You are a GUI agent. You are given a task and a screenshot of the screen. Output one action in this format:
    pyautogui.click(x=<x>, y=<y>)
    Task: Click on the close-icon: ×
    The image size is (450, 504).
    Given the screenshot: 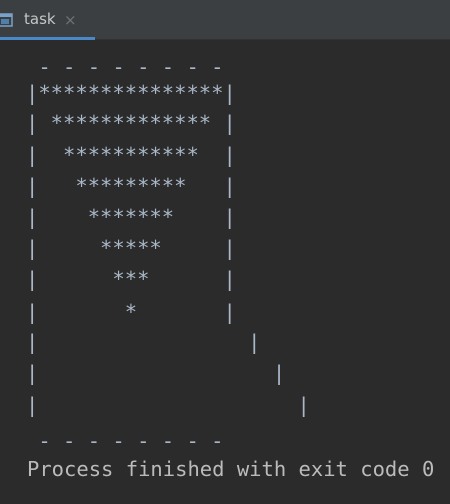 What is the action you would take?
    pyautogui.click(x=70, y=20)
    